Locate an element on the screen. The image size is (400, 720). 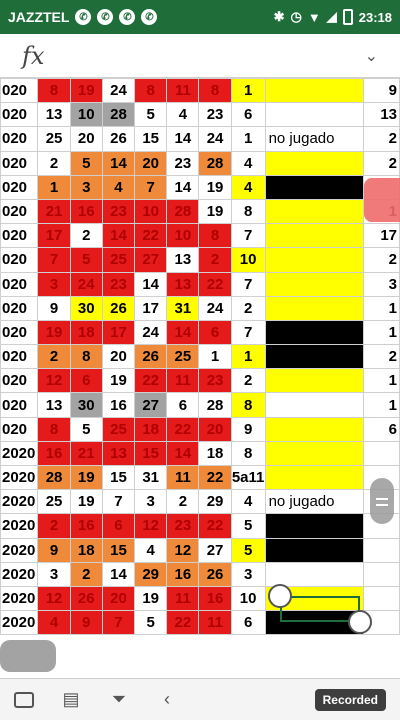
grid-cell: 31 is located at coordinates (183, 308).